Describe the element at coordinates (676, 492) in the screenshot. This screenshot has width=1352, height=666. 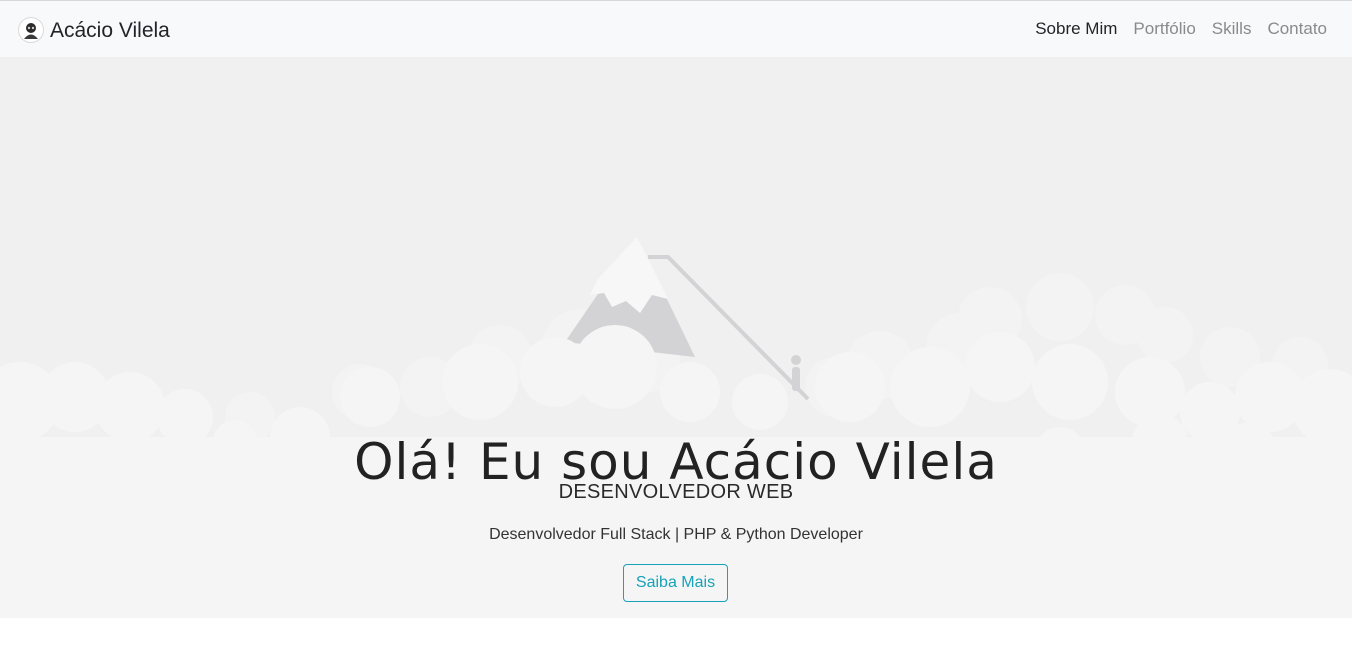
I see `hero-role: DESENVOLVEDOR WEB` at that location.